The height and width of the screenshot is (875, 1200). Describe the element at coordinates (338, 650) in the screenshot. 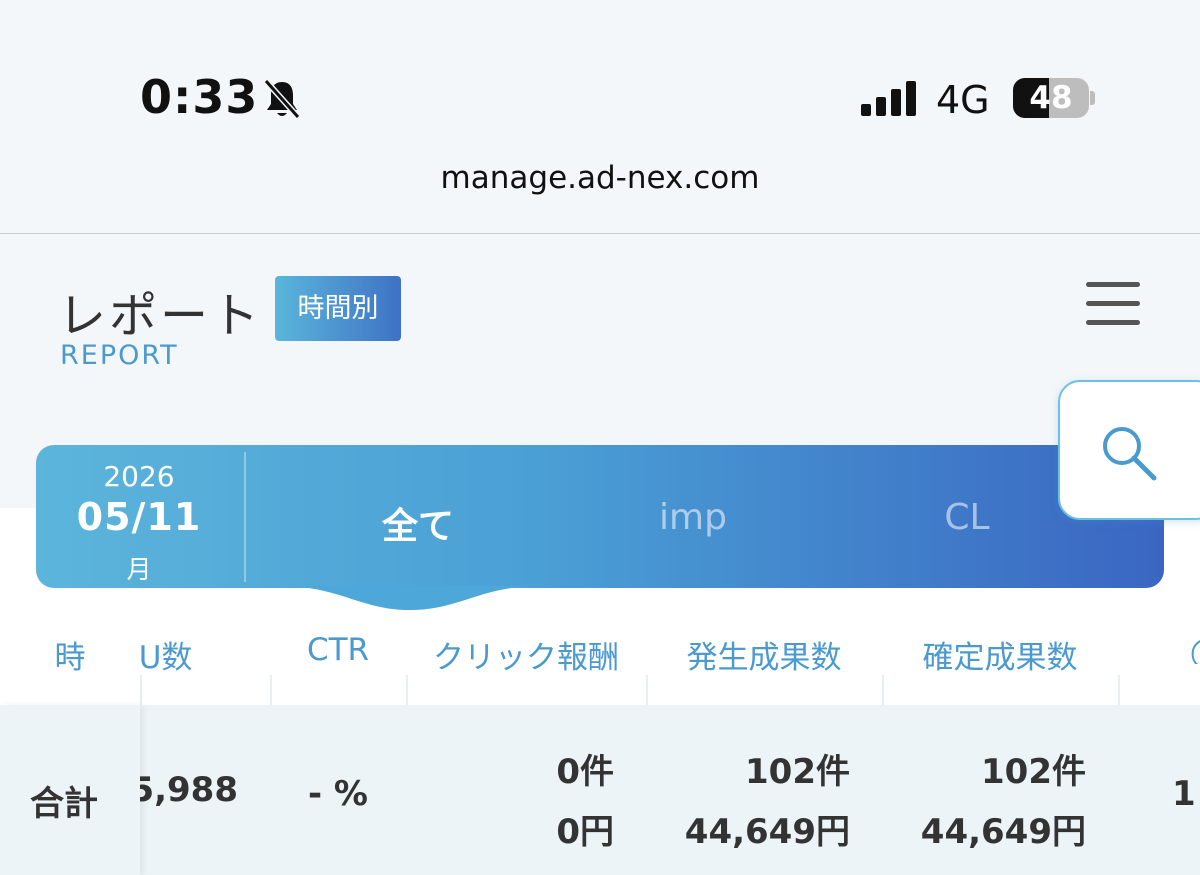

I see `column-header-ctr: CTR` at that location.